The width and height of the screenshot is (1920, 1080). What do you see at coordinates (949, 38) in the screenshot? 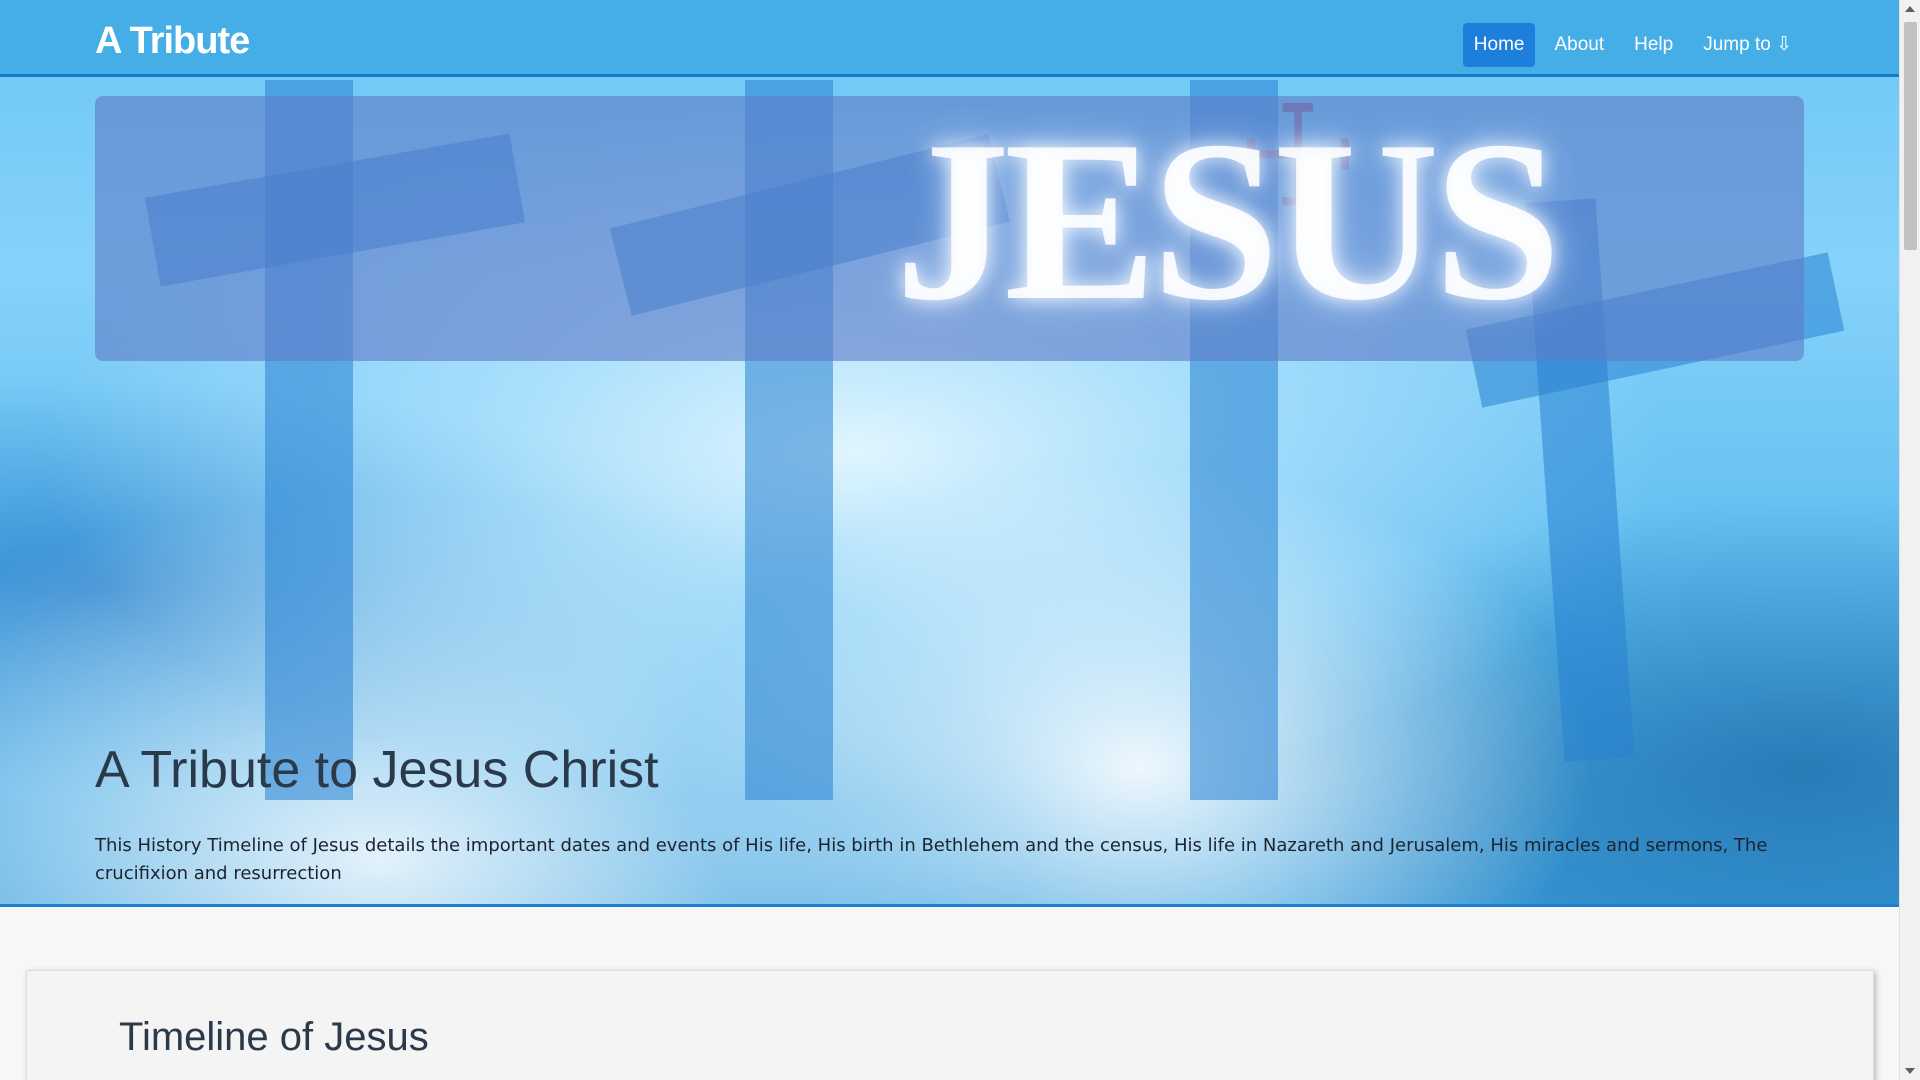
I see `navbar: A Tribute Home About Help Jump to ⇩` at bounding box center [949, 38].